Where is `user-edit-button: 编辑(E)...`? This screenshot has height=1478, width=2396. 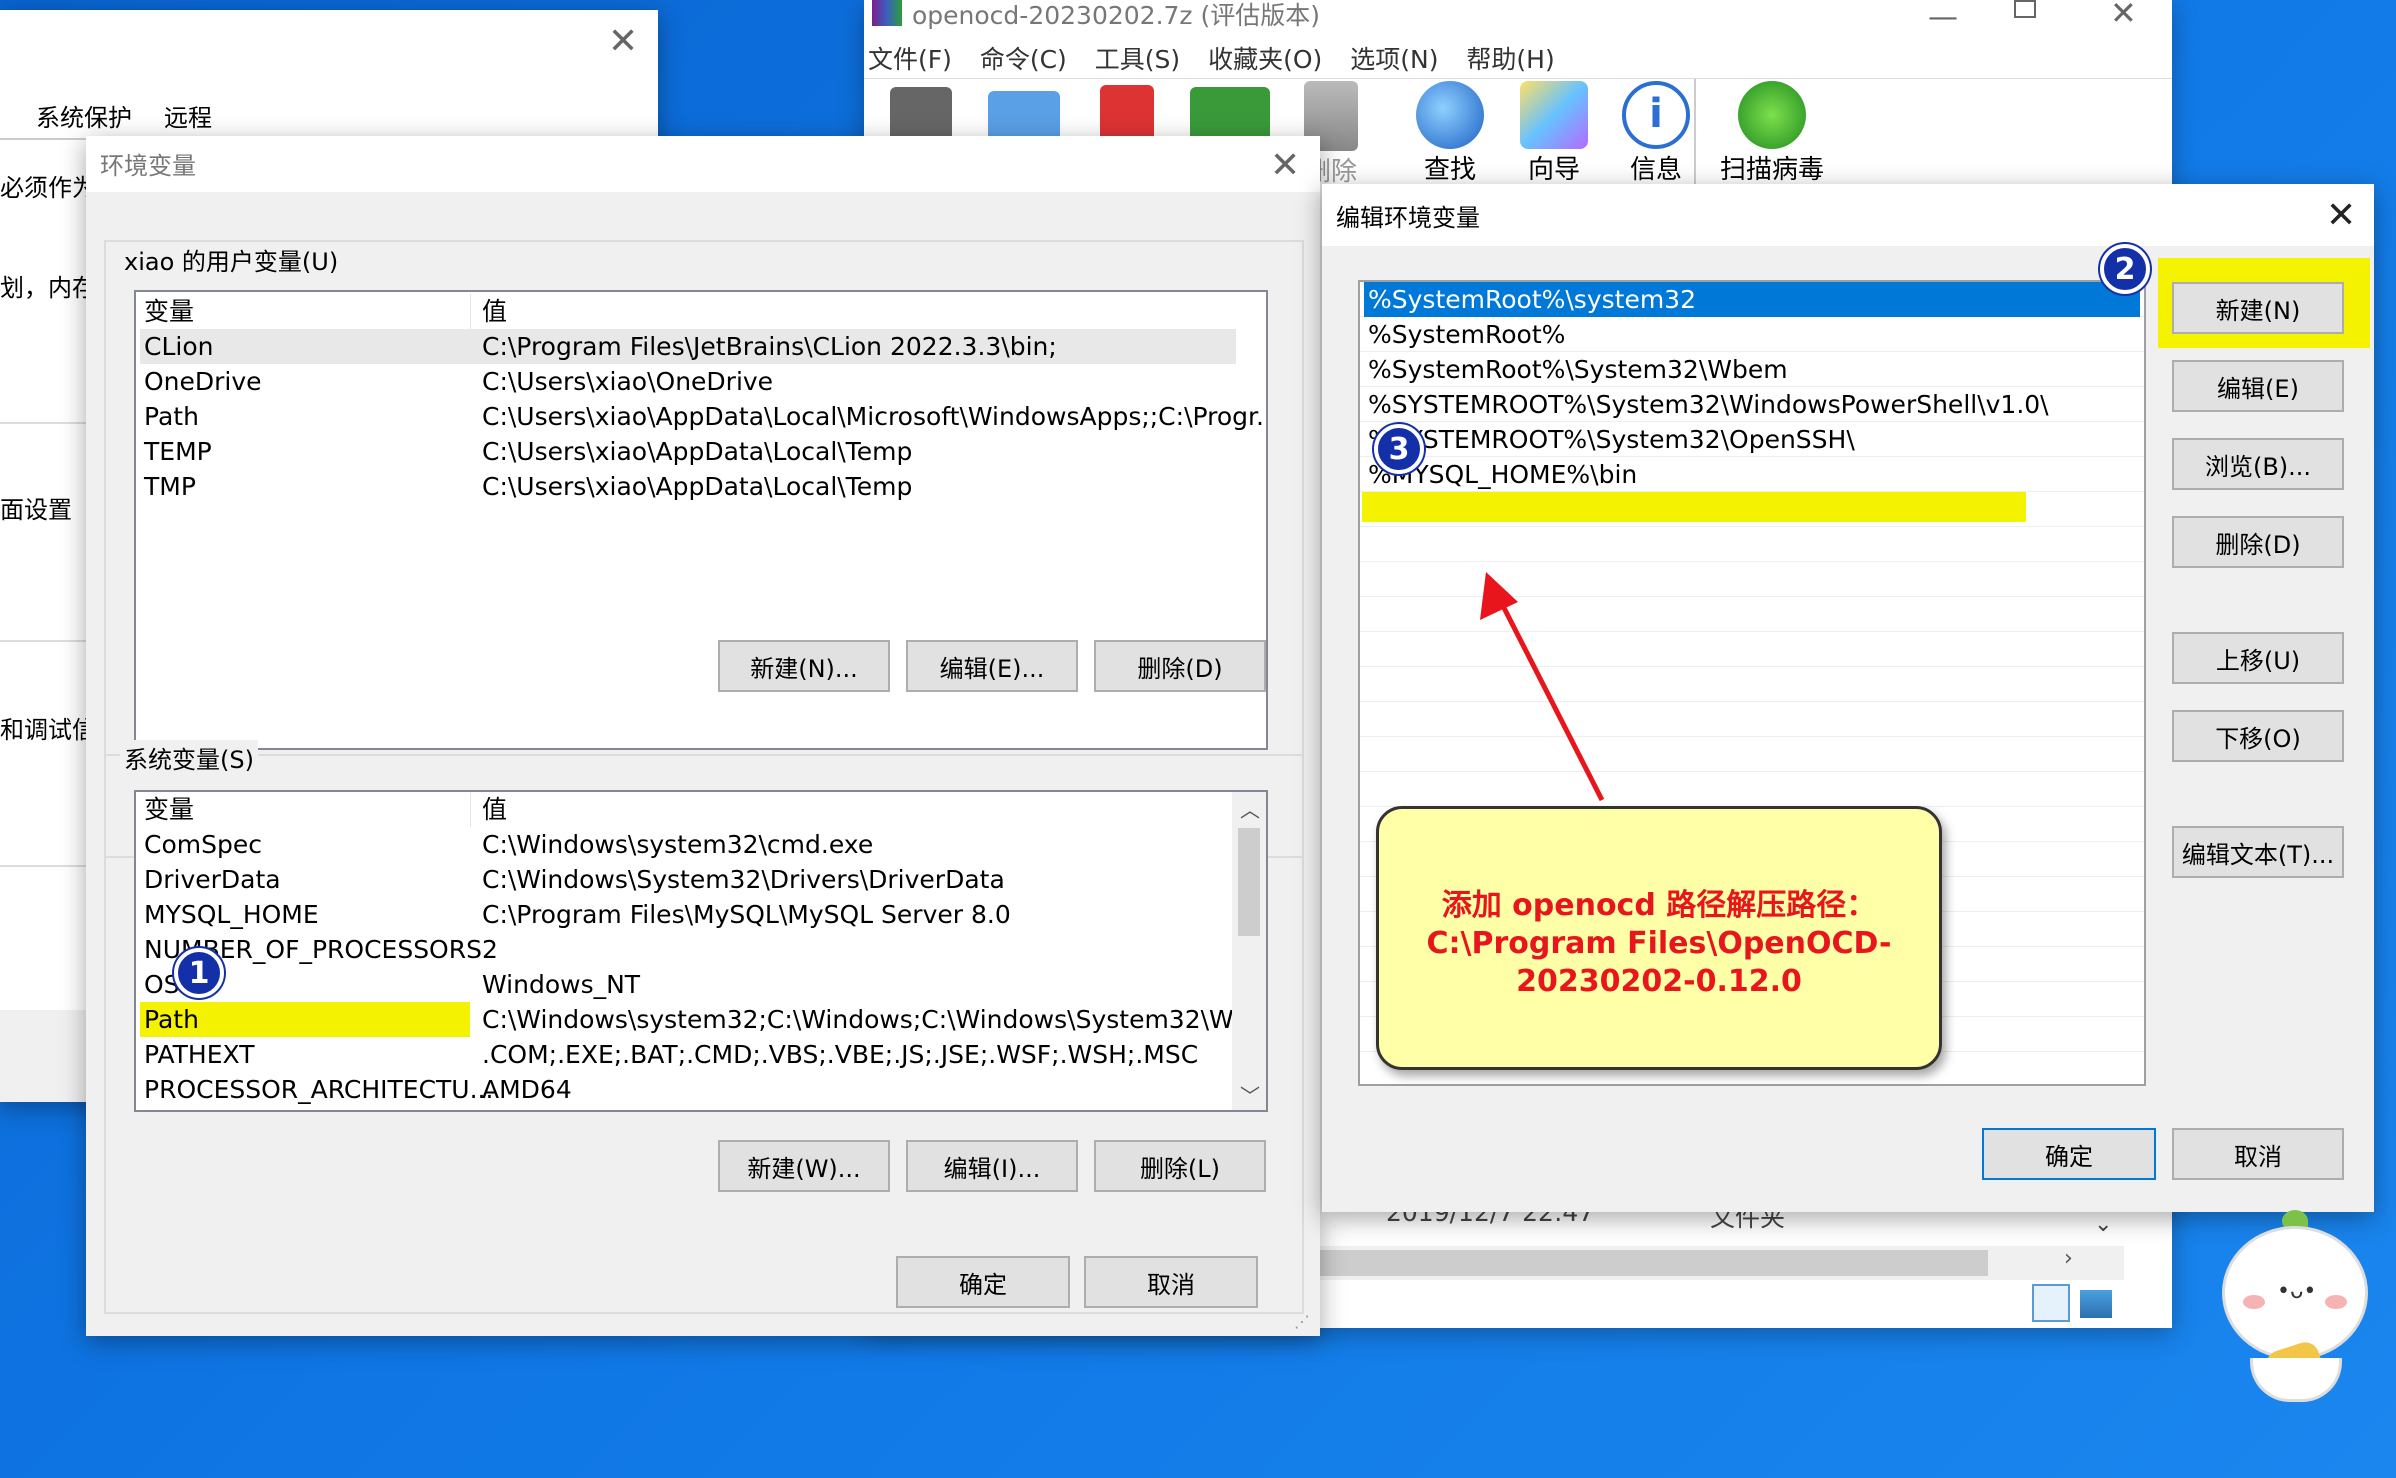
user-edit-button: 编辑(E)... is located at coordinates (992, 666).